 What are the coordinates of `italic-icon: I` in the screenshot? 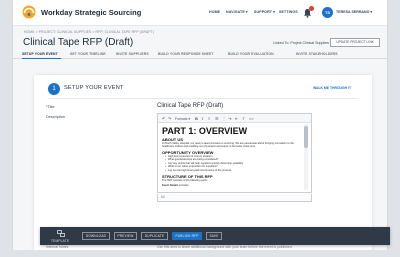 It's located at (202, 118).